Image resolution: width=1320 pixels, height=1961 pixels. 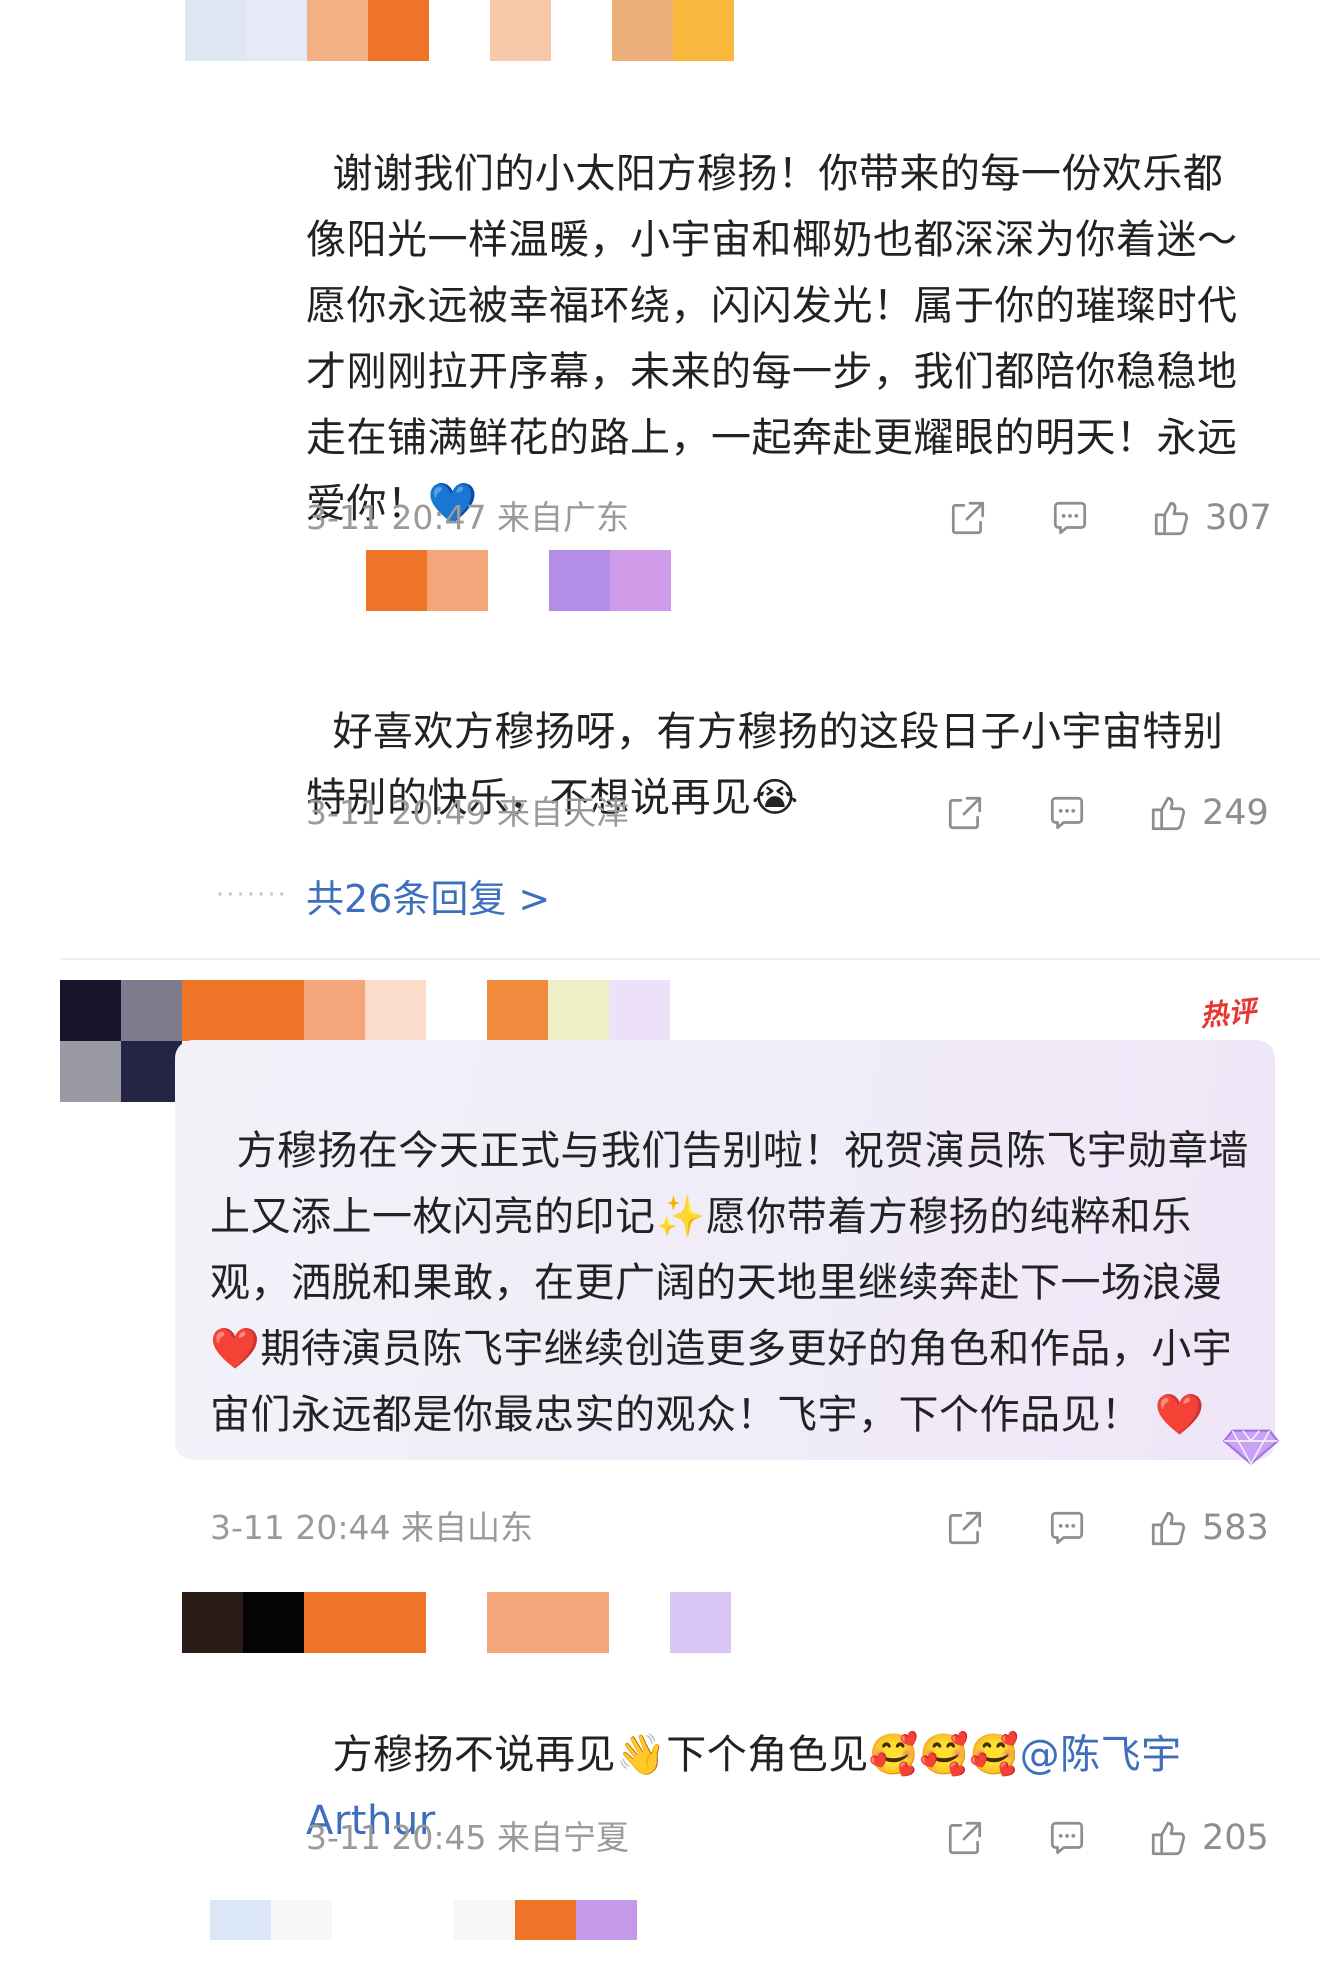 What do you see at coordinates (252, 895) in the screenshot?
I see `more-dots: ·······` at bounding box center [252, 895].